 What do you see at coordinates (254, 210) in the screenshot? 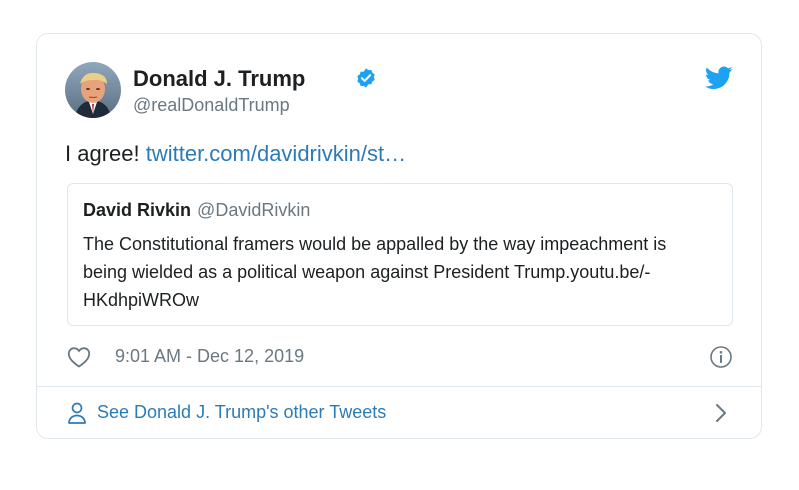
I see `quoted-author-handle: @DavidRivkin` at bounding box center [254, 210].